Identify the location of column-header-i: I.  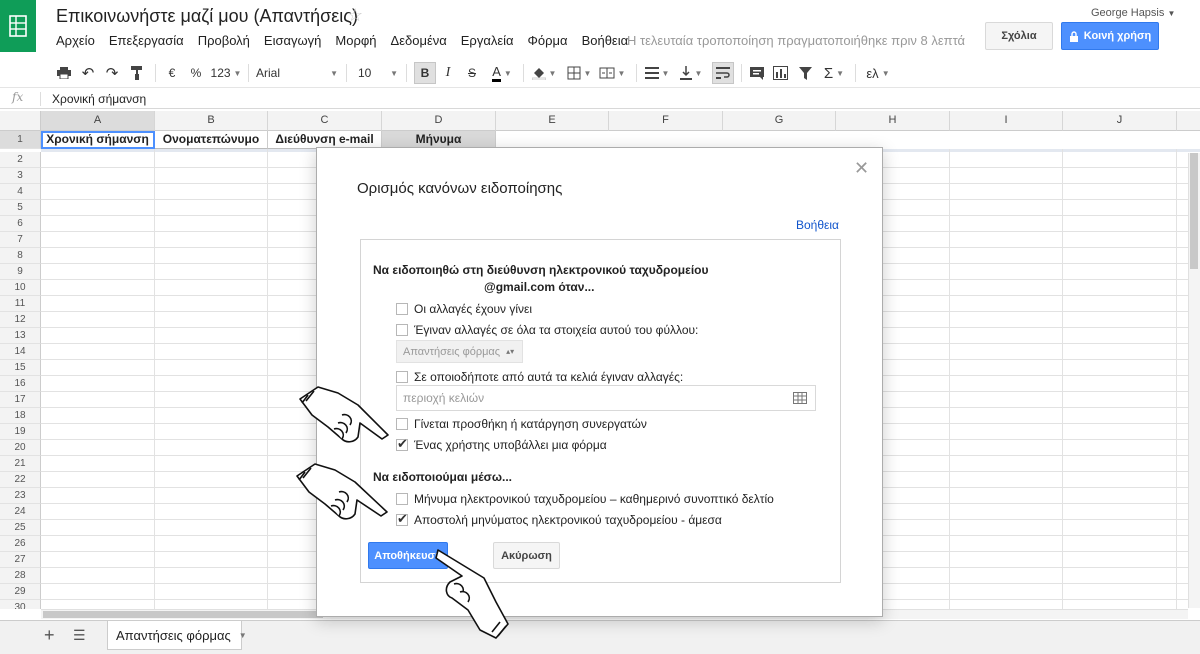
(1006, 121).